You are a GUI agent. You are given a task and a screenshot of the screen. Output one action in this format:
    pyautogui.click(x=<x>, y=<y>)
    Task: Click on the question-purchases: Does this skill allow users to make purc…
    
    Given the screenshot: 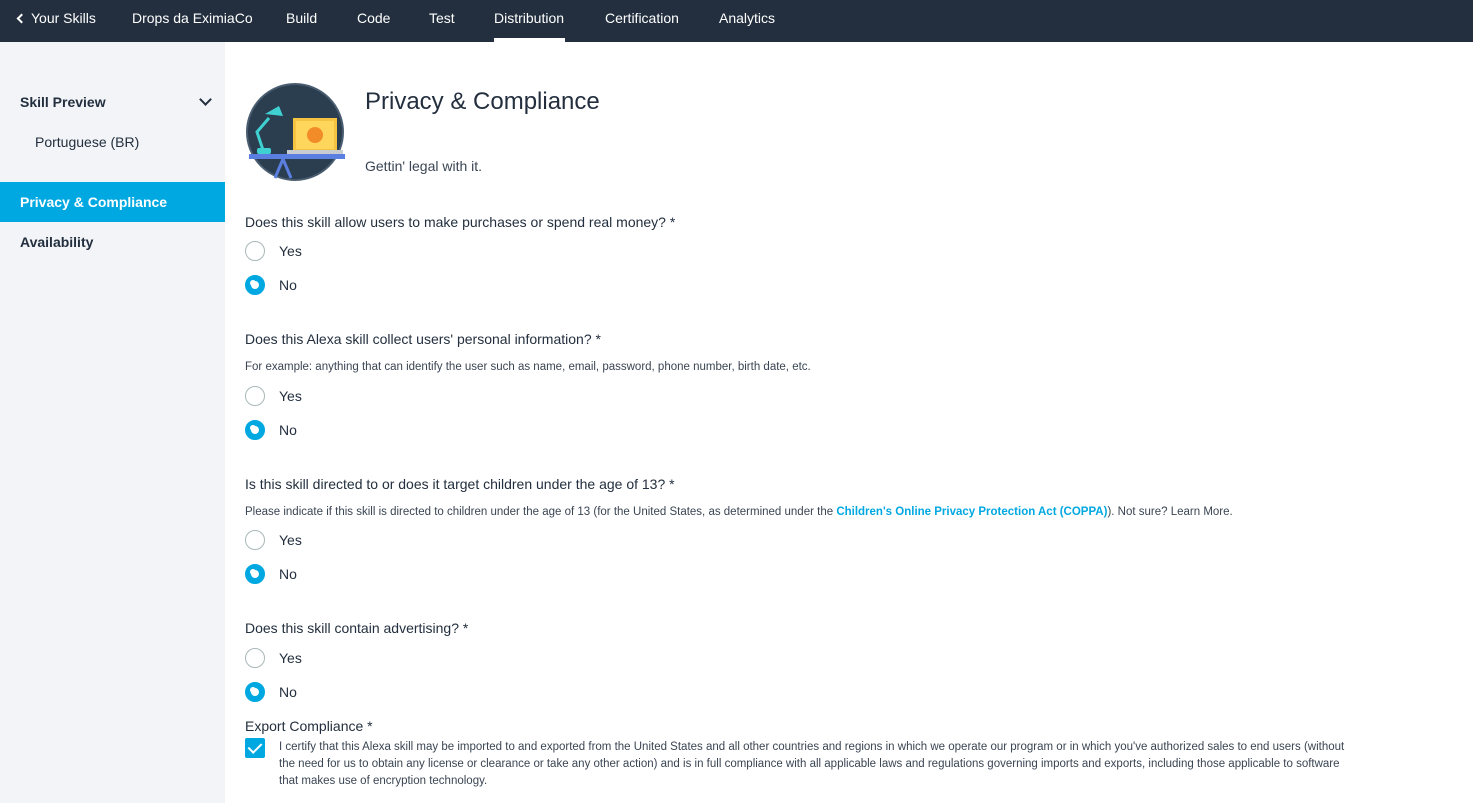 What is the action you would take?
    pyautogui.click(x=460, y=222)
    